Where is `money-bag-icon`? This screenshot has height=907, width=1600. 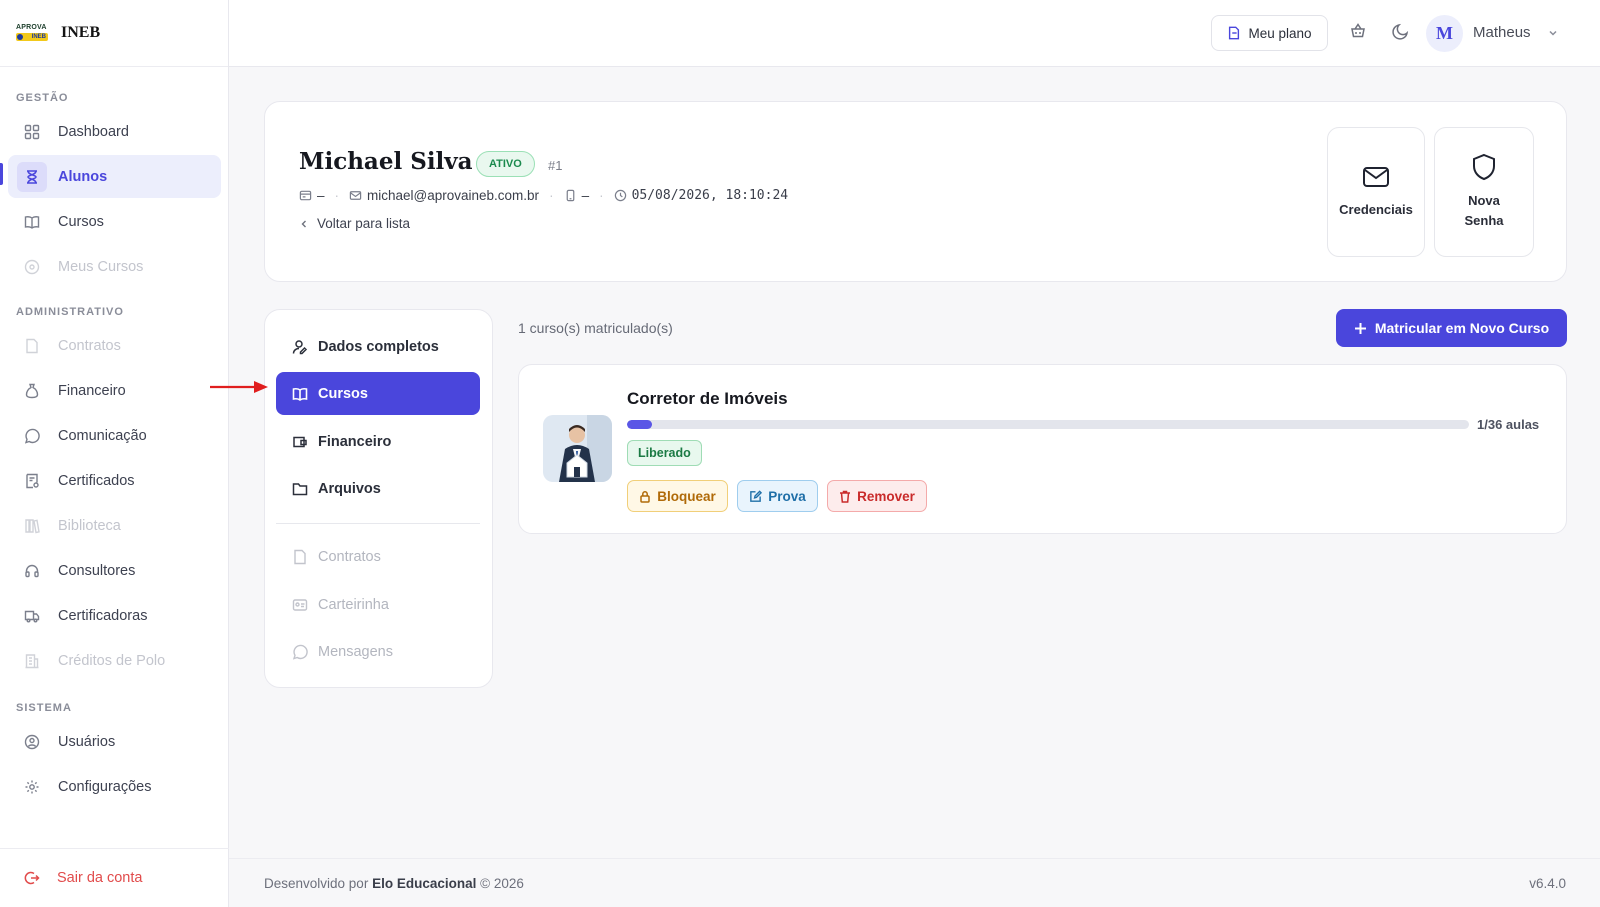
money-bag-icon is located at coordinates (32, 391).